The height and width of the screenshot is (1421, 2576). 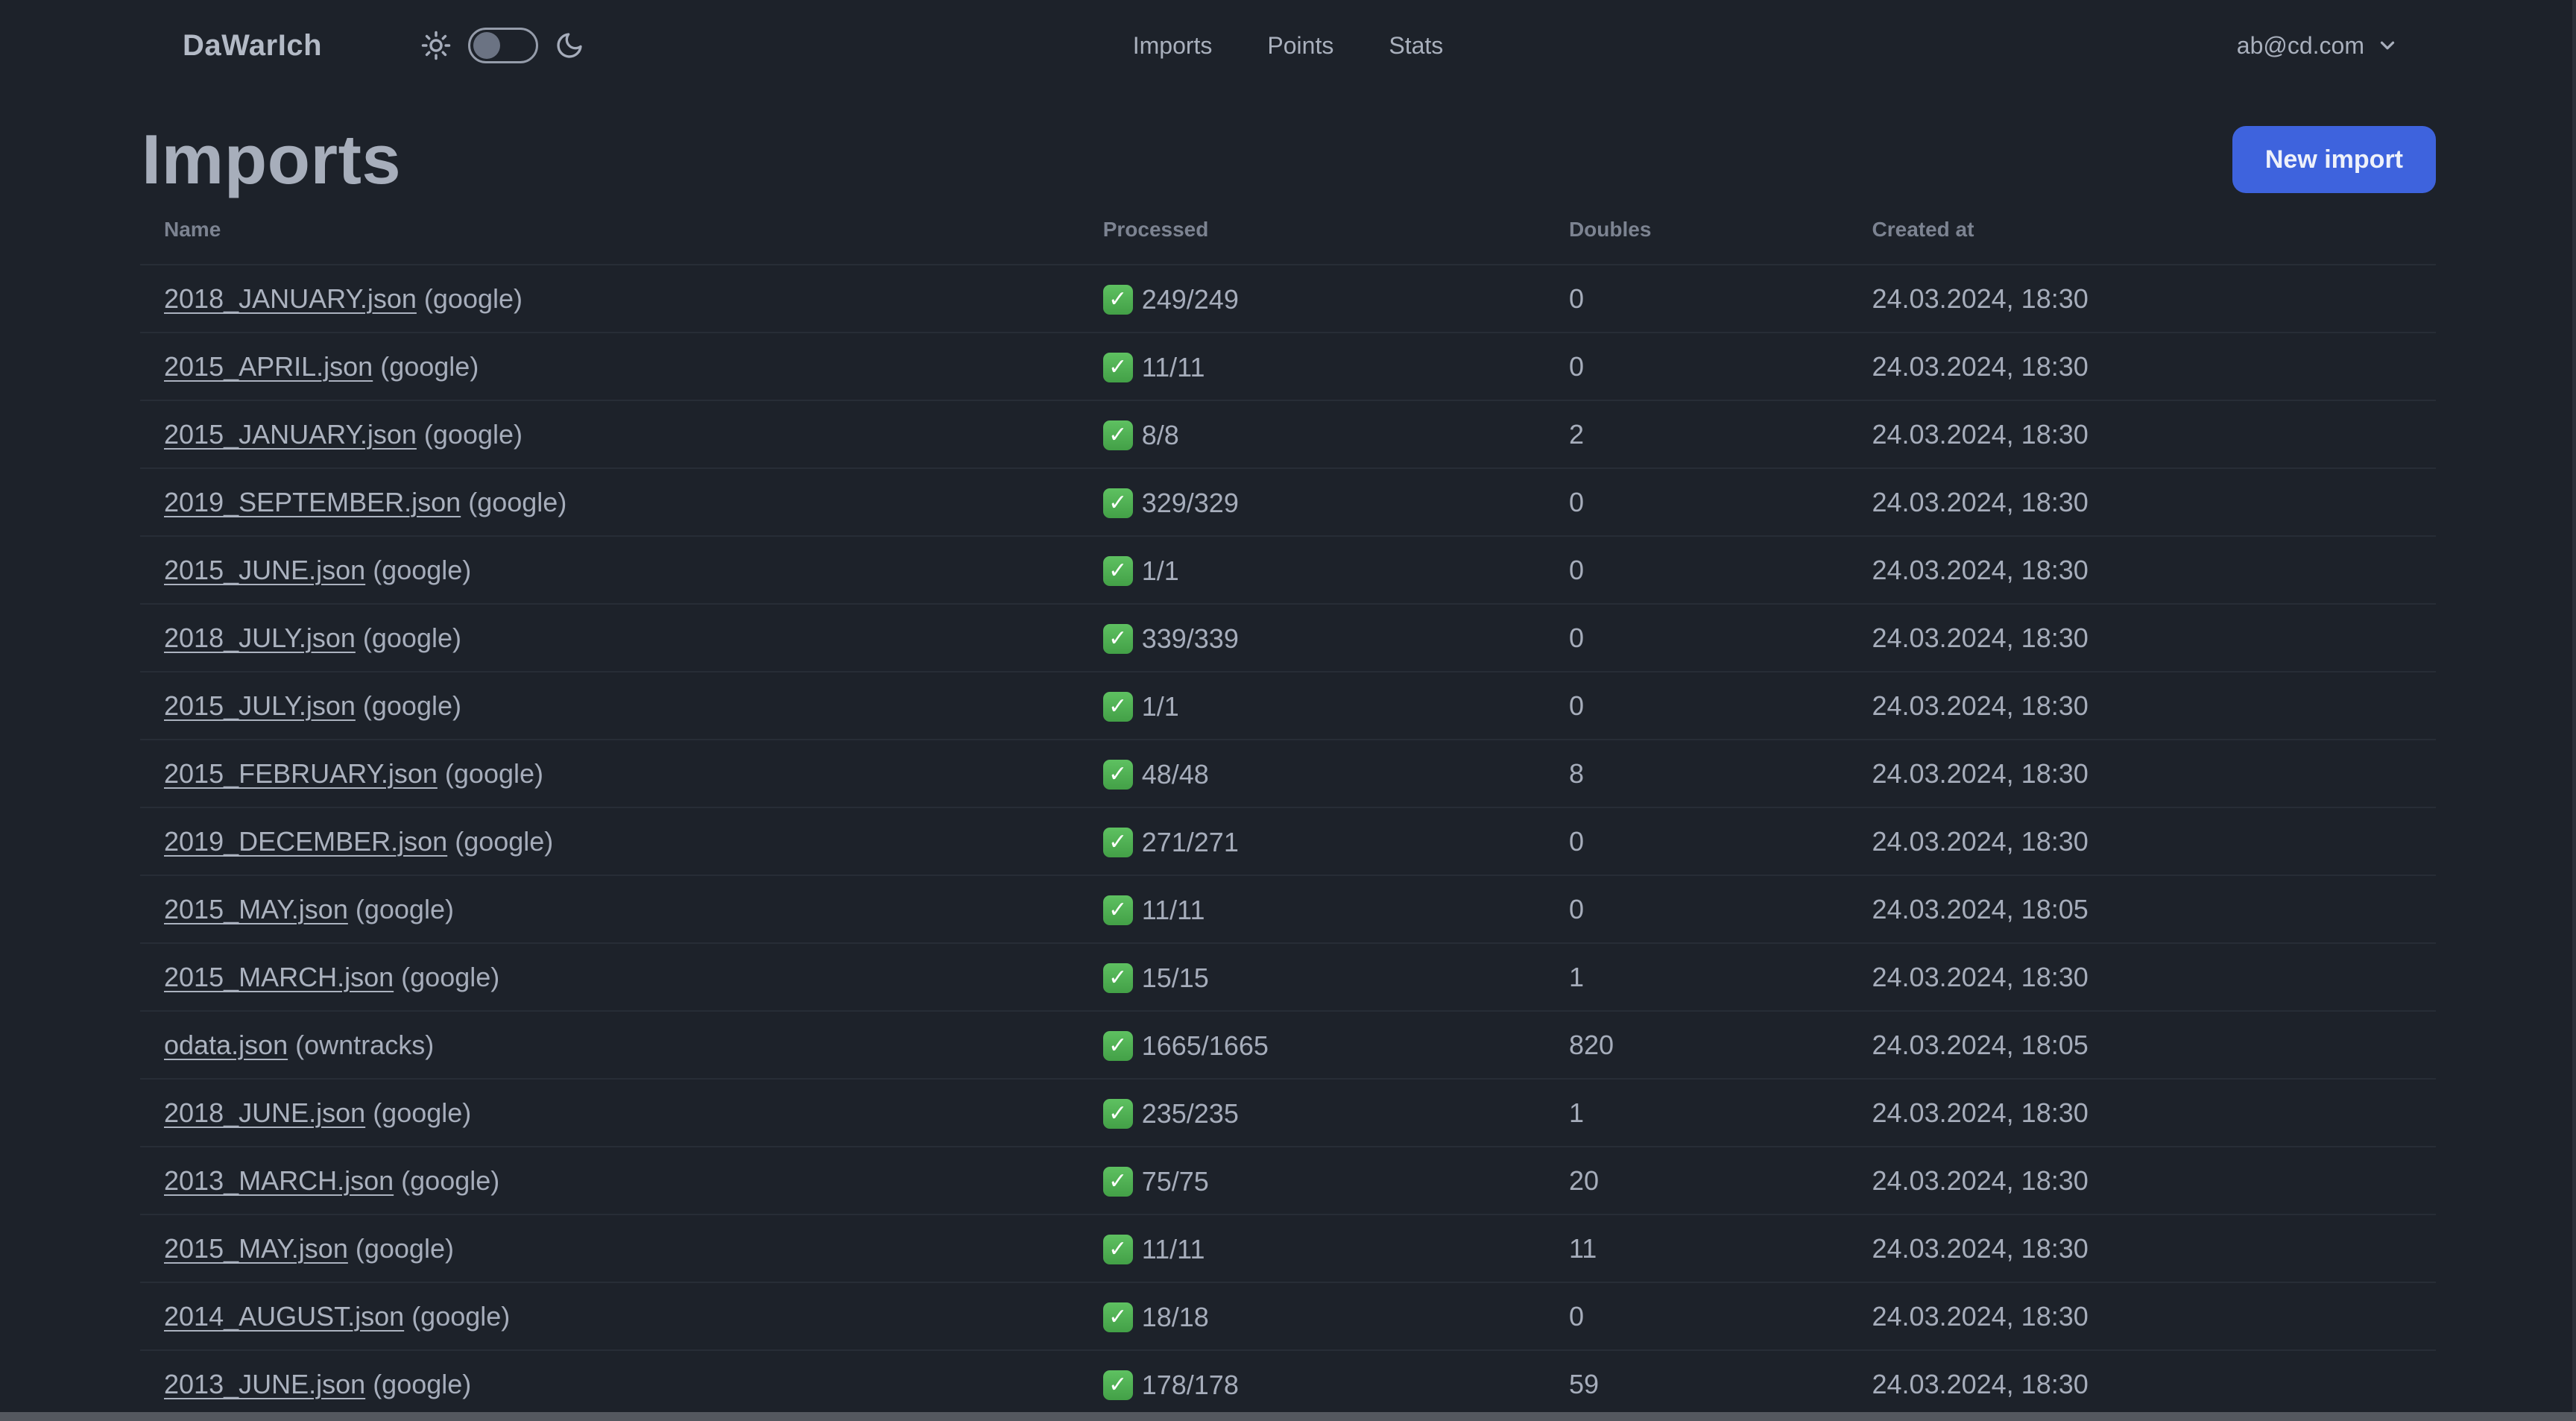 I want to click on processed-cell: ✓ 1665/1665, so click(x=1312, y=1045).